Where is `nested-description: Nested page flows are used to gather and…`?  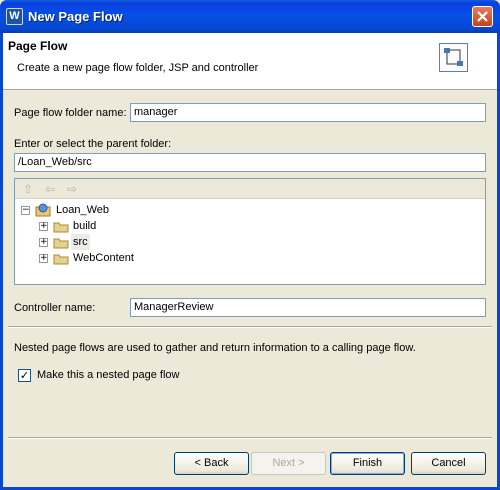
nested-description: Nested page flows are used to gather and… is located at coordinates (215, 348).